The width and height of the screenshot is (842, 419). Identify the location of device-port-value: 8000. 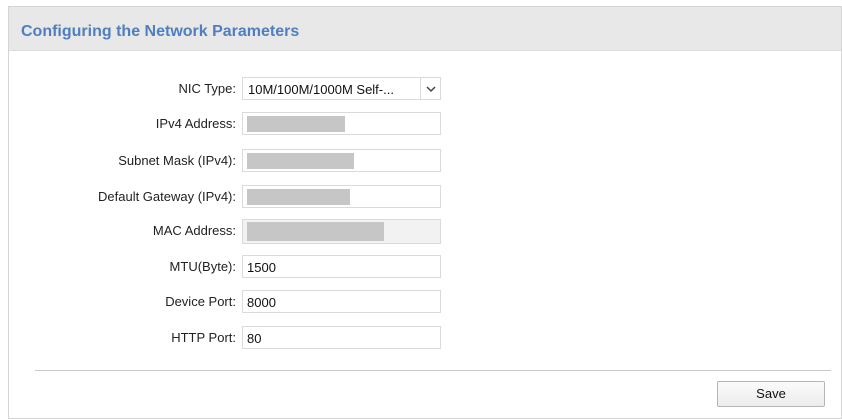
(261, 302).